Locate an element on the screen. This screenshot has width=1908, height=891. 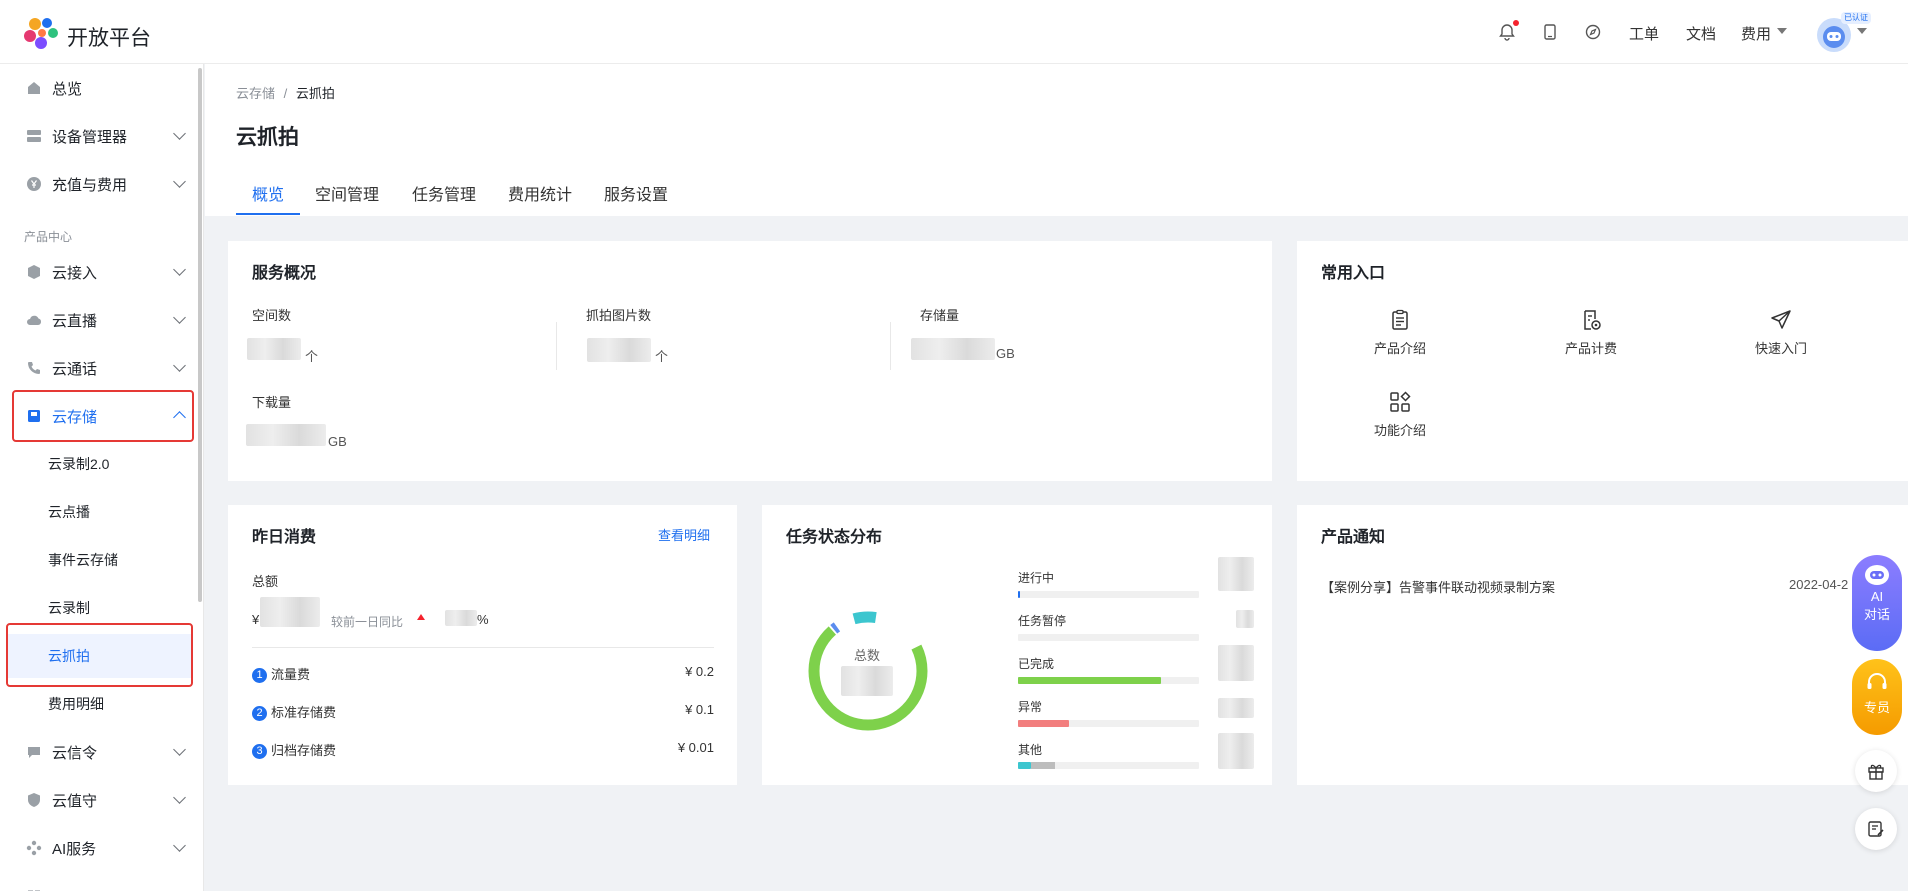
sidebar-item-cloud-storage: 云存储 is located at coordinates (102, 416).